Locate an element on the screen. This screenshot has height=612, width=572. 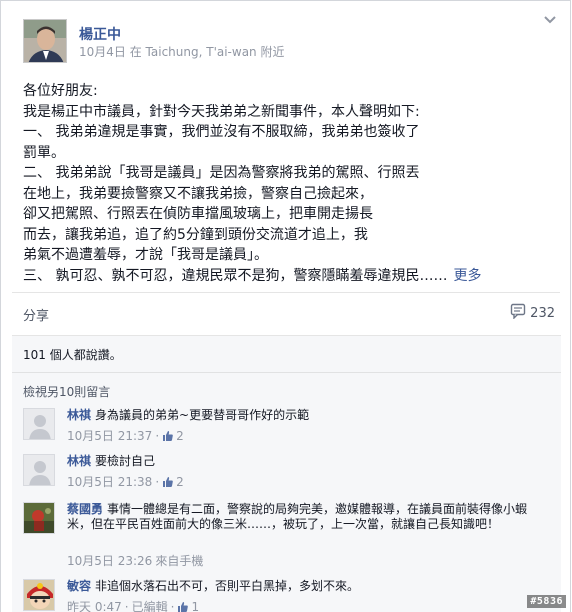
post-line: 我是楊正中市議員，針對今天我弟弟之新聞事件，本人聲明如下: is located at coordinates (221, 111).